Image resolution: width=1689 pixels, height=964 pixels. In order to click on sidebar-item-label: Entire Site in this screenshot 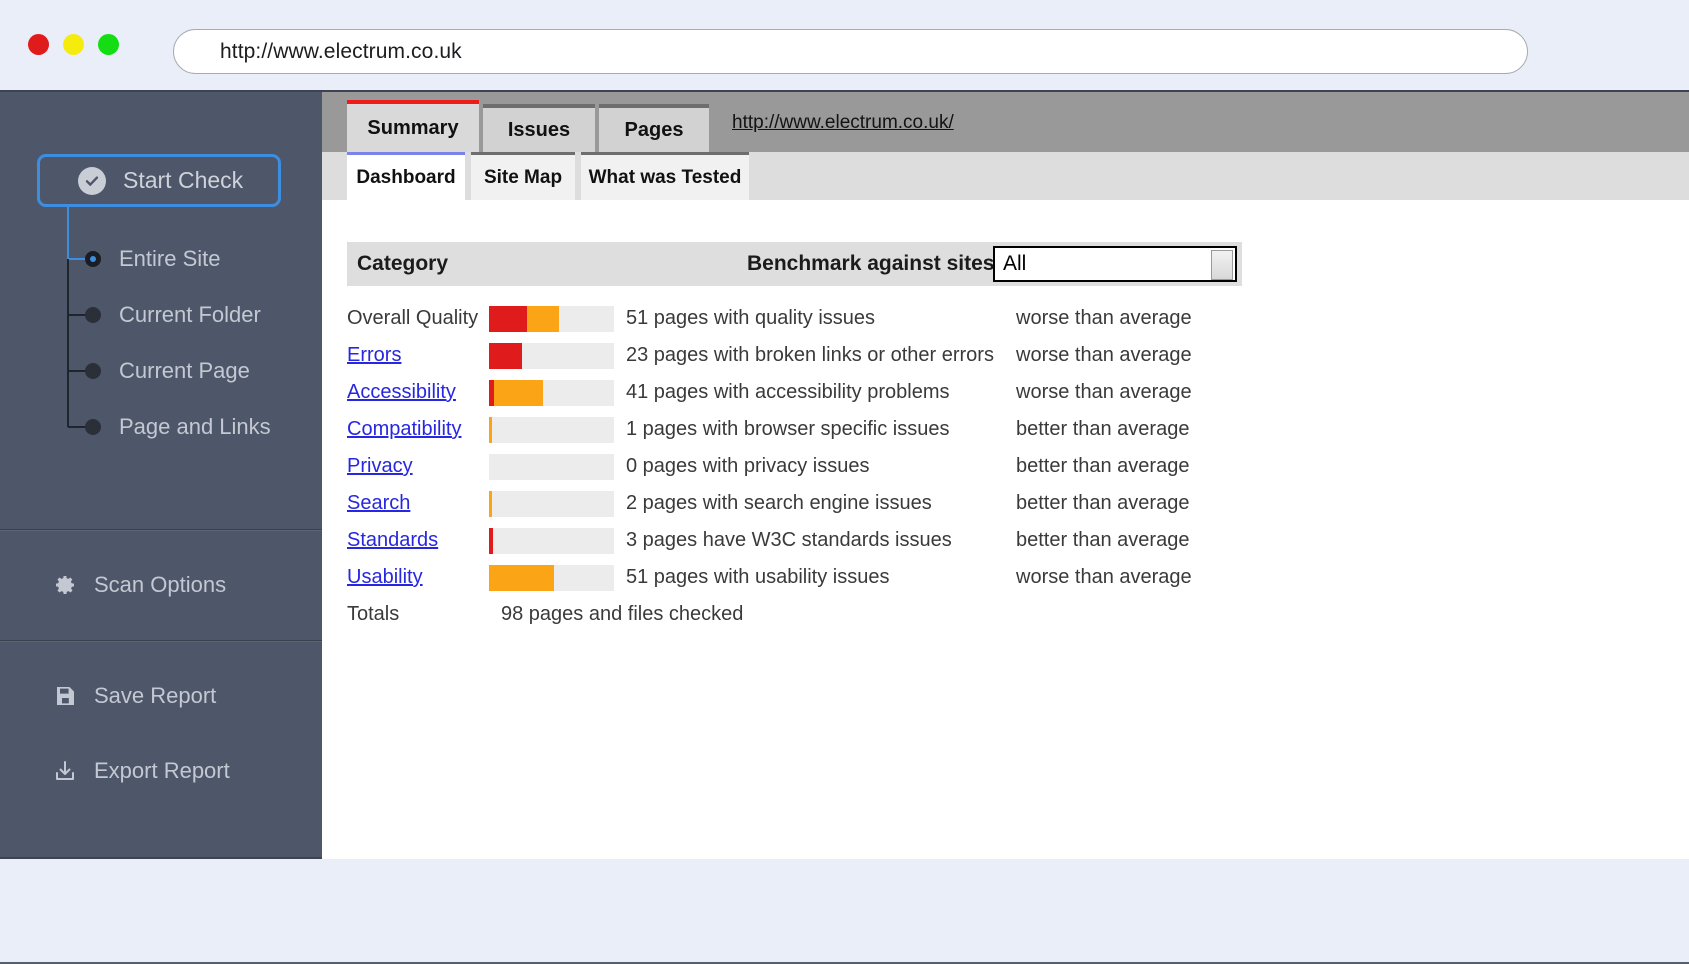, I will do `click(170, 258)`.